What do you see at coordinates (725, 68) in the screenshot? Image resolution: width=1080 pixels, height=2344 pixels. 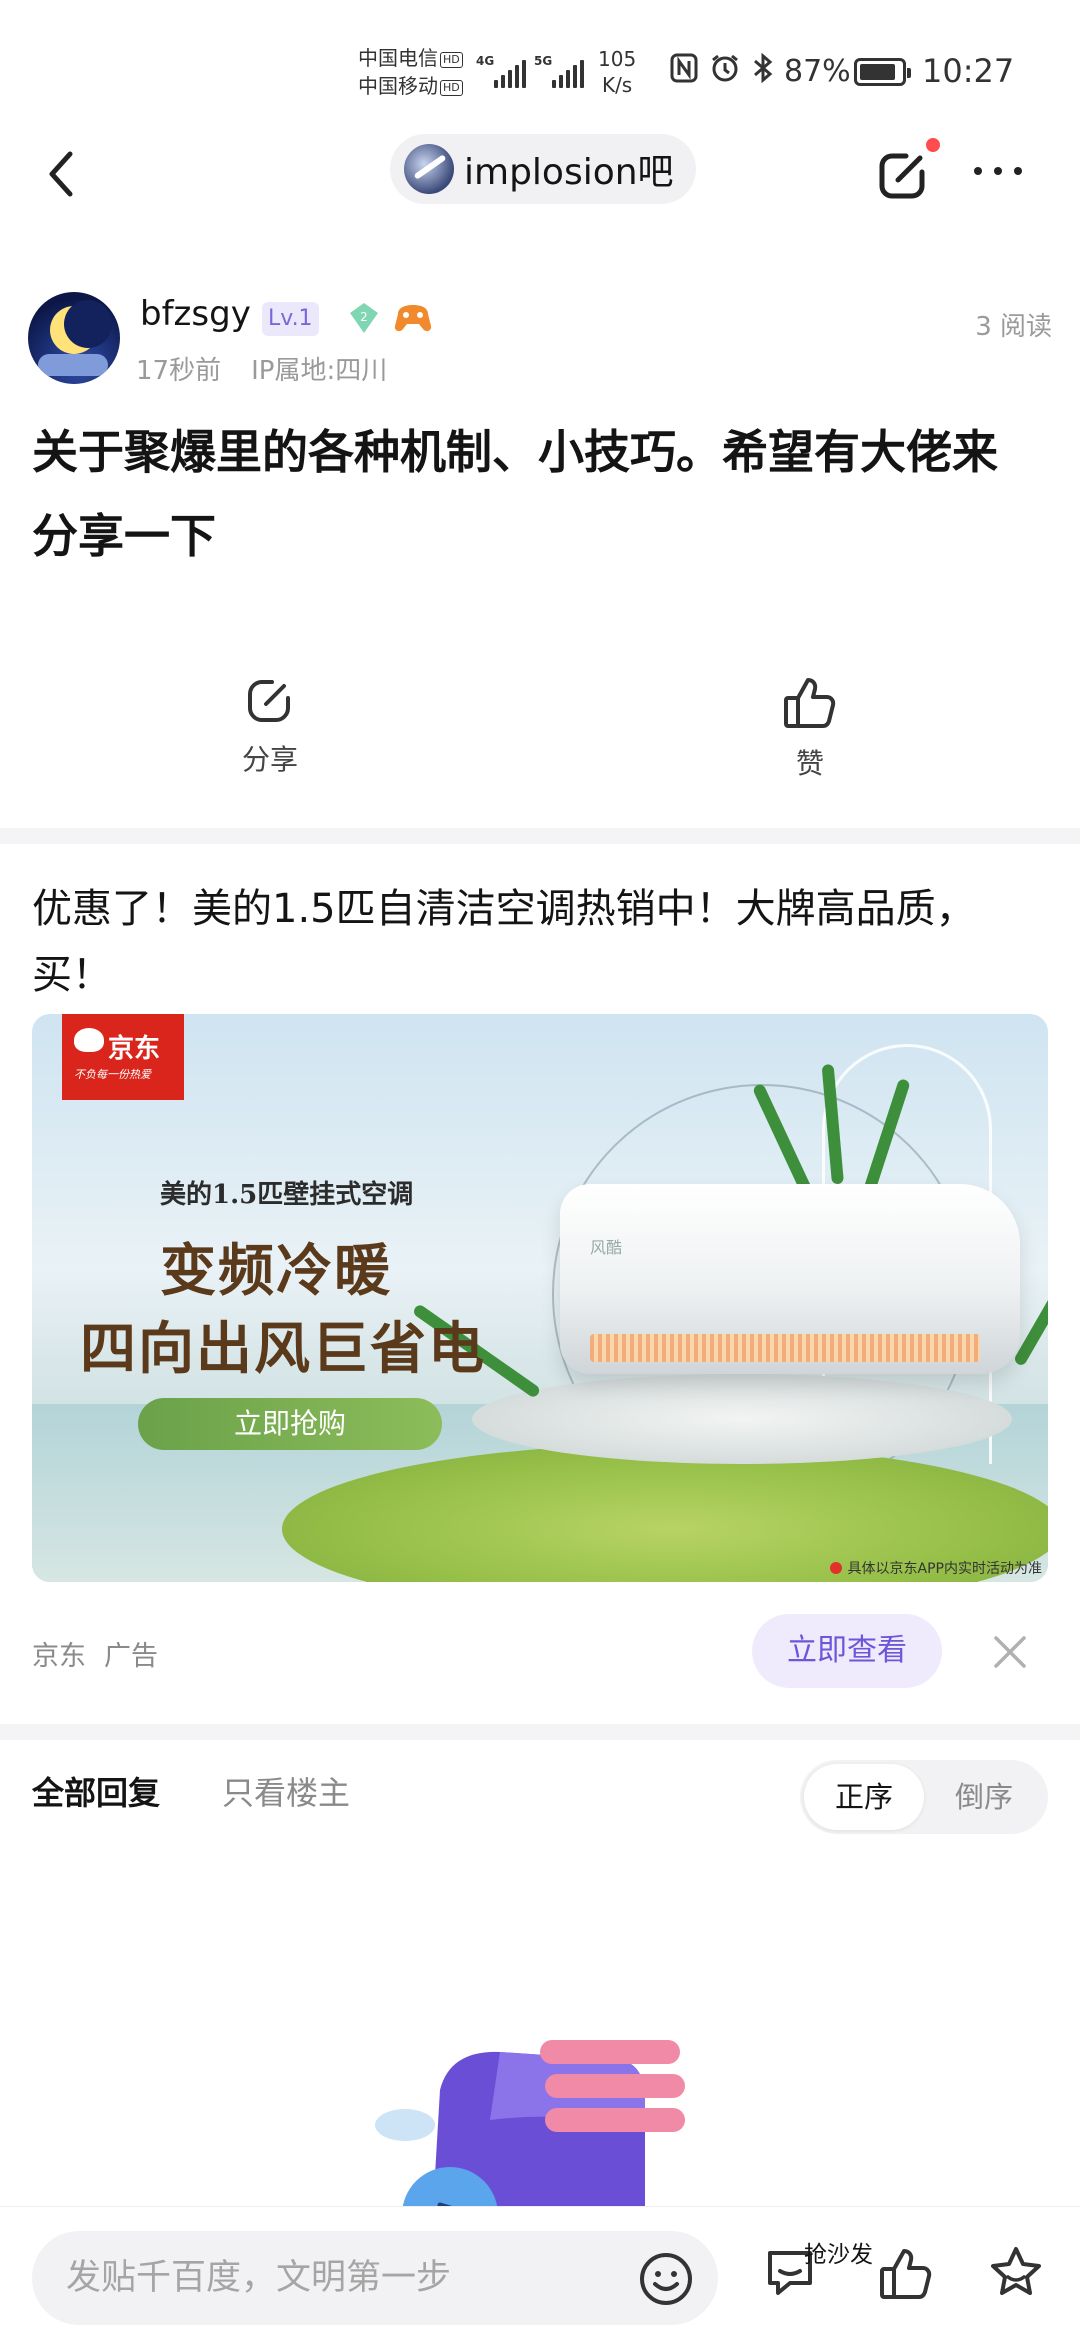 I see `alarm-icon` at bounding box center [725, 68].